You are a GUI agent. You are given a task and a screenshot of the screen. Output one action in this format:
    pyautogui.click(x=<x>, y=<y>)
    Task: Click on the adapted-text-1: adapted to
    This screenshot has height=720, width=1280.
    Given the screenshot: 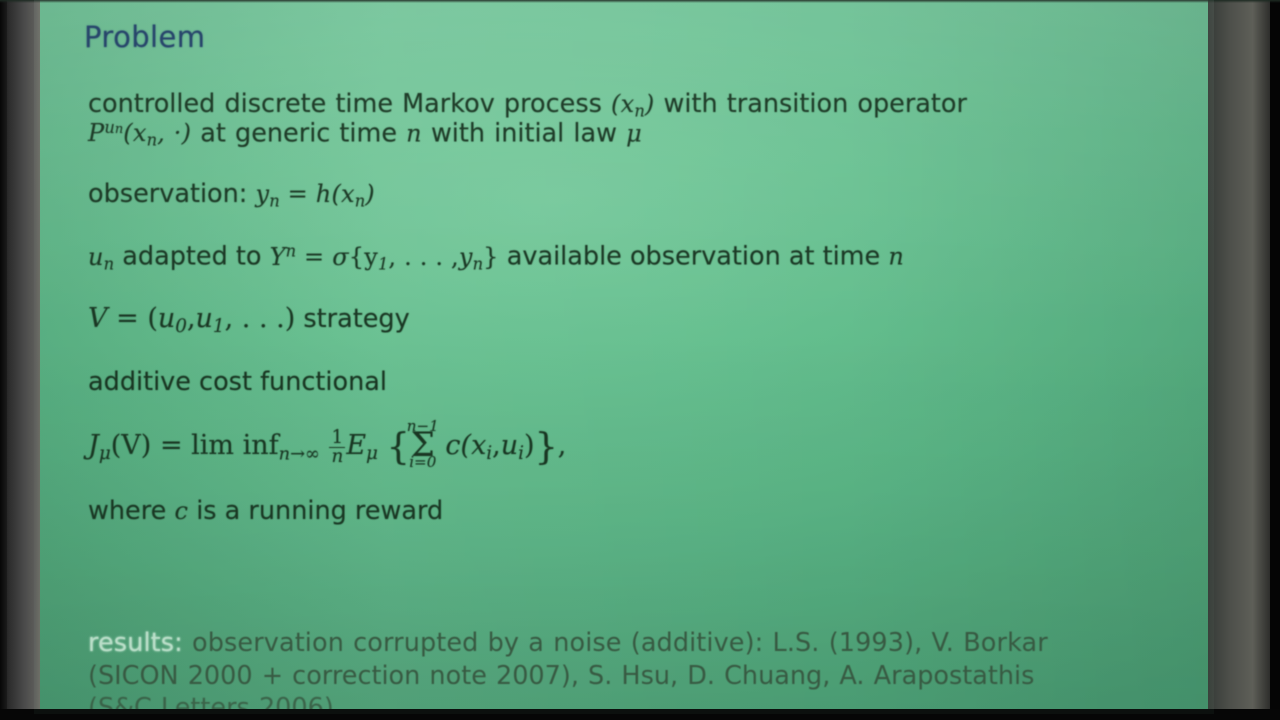 What is the action you would take?
    pyautogui.click(x=192, y=256)
    